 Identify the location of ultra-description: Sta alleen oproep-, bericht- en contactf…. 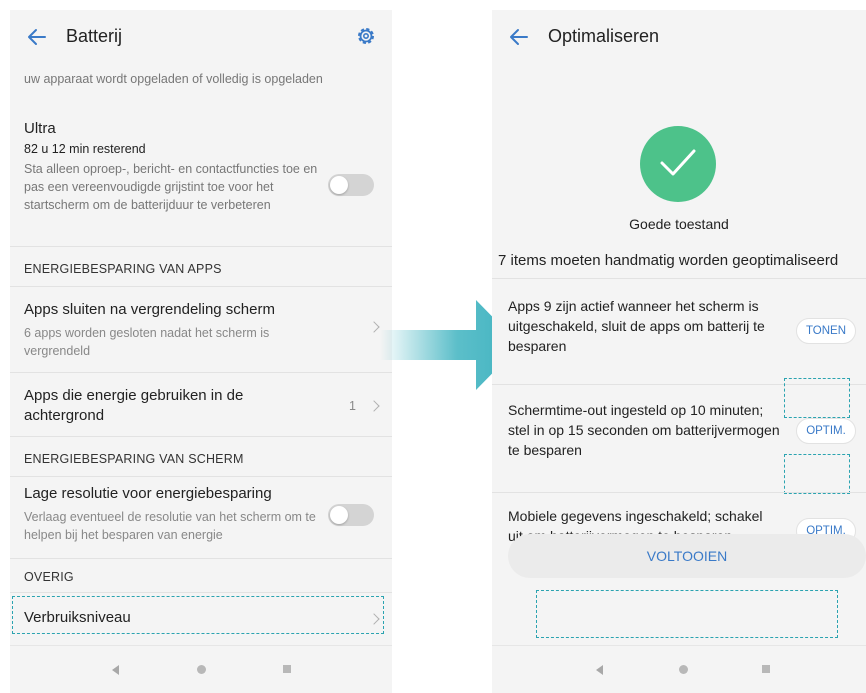
(171, 187).